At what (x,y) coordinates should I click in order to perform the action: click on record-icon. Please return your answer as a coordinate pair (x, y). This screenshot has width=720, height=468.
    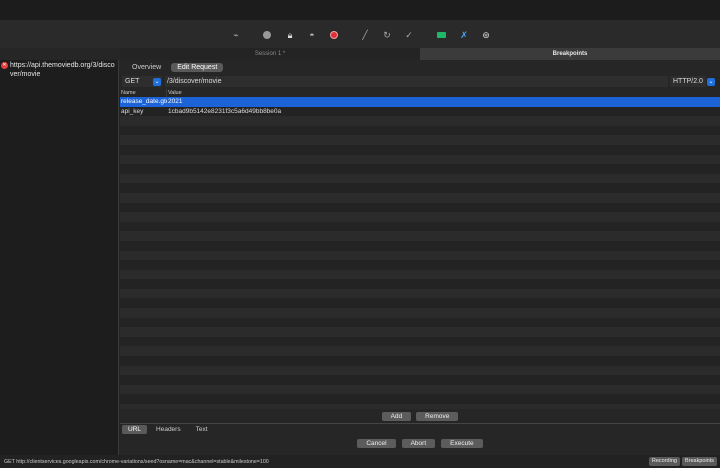
    Looking at the image, I should click on (267, 35).